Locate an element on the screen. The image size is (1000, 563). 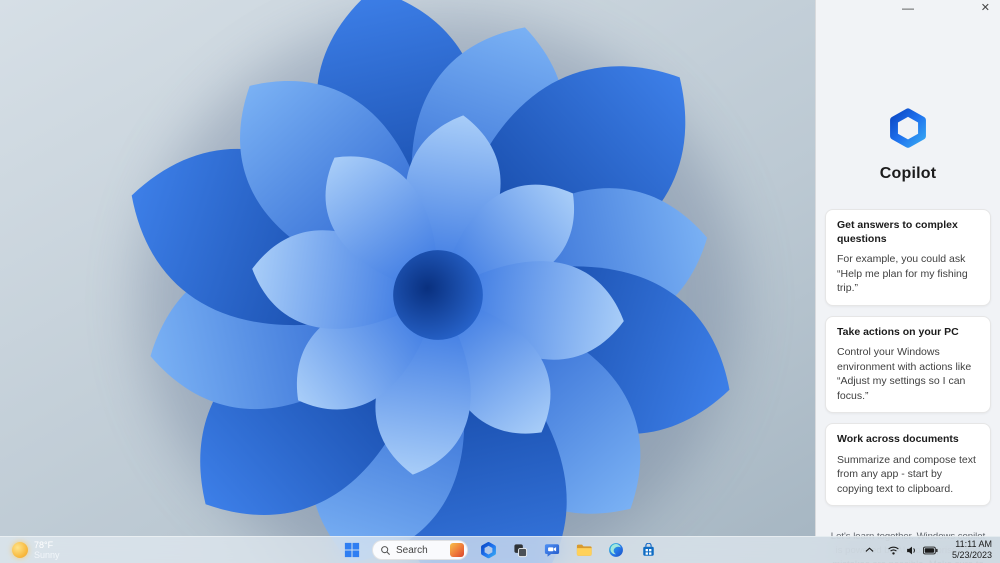
windows-logo-icon is located at coordinates (352, 550).